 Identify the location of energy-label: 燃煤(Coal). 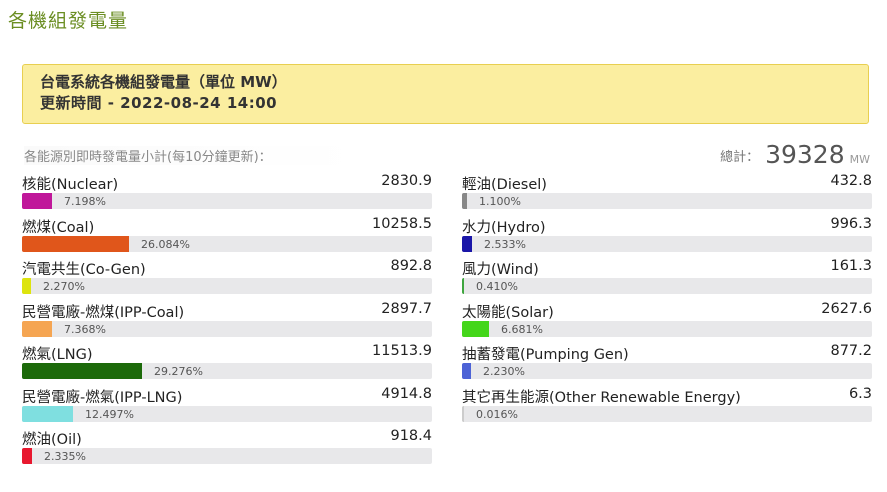
(58, 227).